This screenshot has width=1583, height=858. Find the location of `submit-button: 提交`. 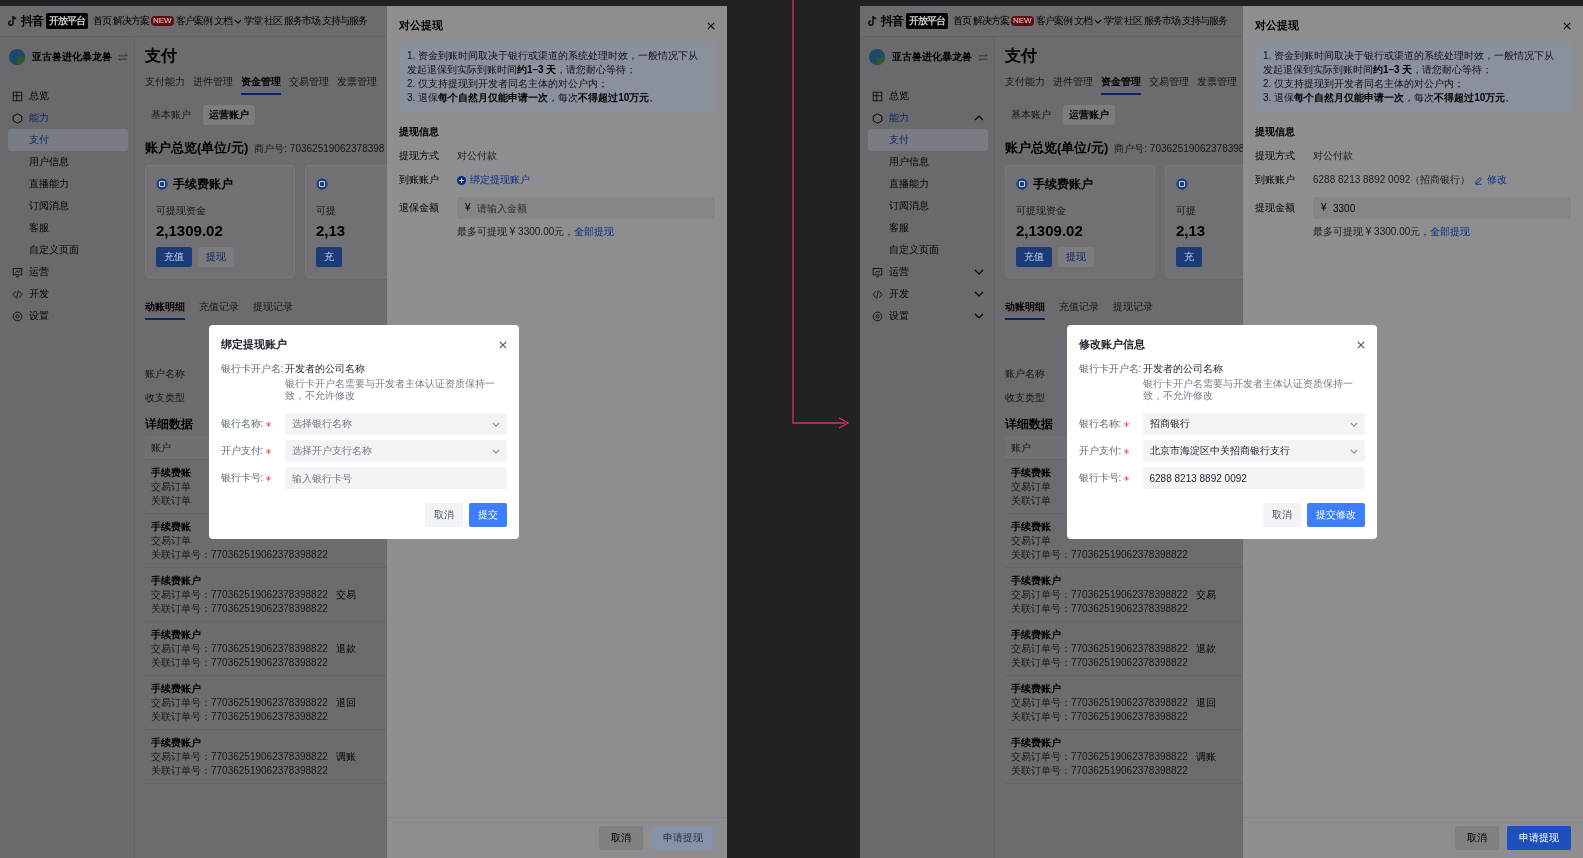

submit-button: 提交 is located at coordinates (487, 515).